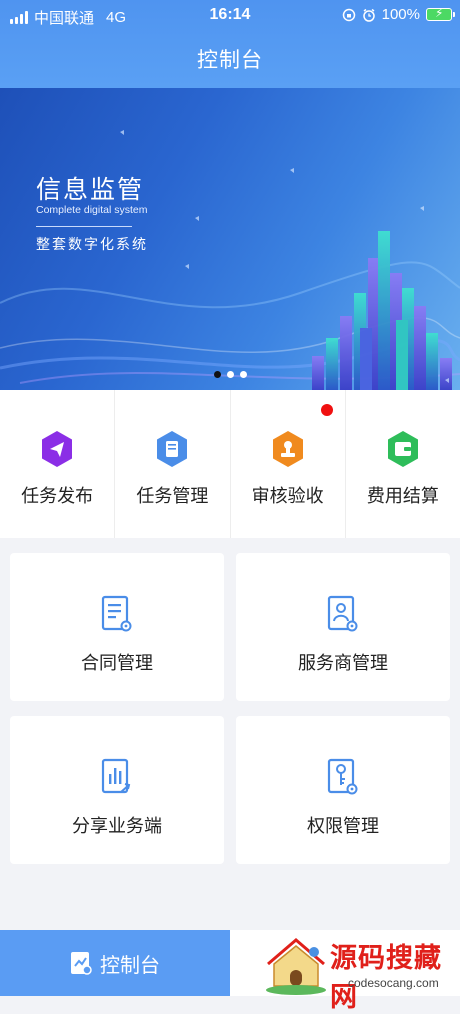 This screenshot has height=1014, width=460. Describe the element at coordinates (172, 449) in the screenshot. I see `book-icon` at that location.